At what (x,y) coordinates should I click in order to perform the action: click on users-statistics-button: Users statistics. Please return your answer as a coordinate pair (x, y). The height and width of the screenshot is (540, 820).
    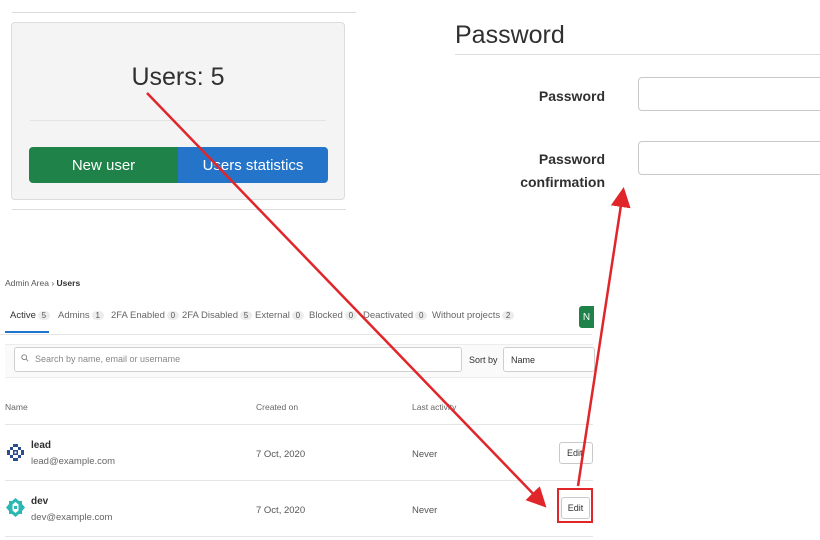
    Looking at the image, I should click on (253, 165).